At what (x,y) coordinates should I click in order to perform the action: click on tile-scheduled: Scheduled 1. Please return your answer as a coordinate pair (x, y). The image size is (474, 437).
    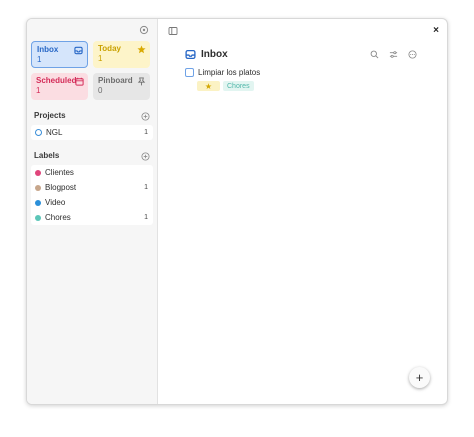
    Looking at the image, I should click on (59, 86).